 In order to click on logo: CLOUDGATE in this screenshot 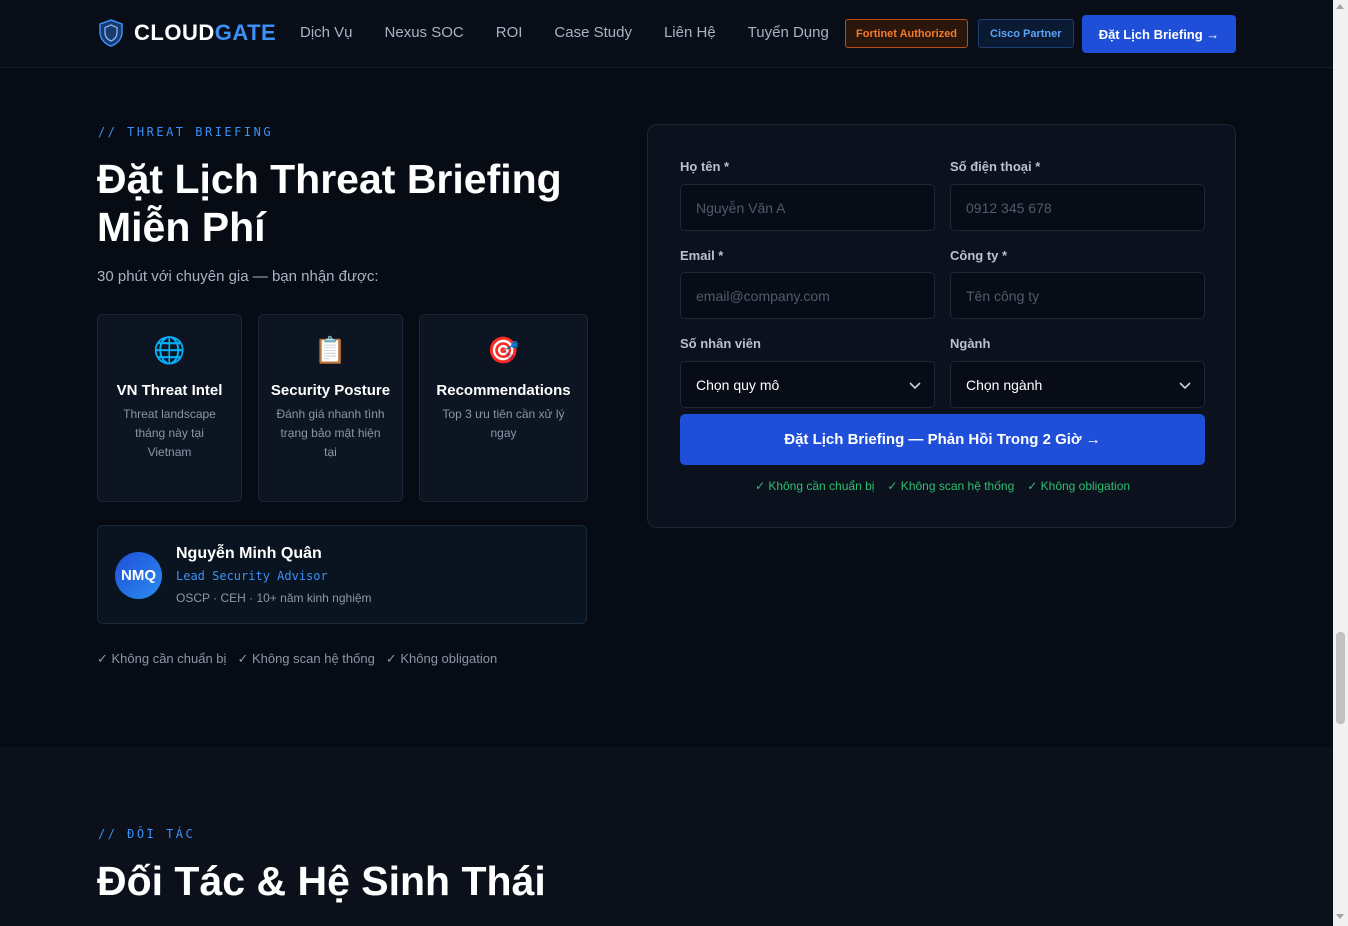, I will do `click(187, 33)`.